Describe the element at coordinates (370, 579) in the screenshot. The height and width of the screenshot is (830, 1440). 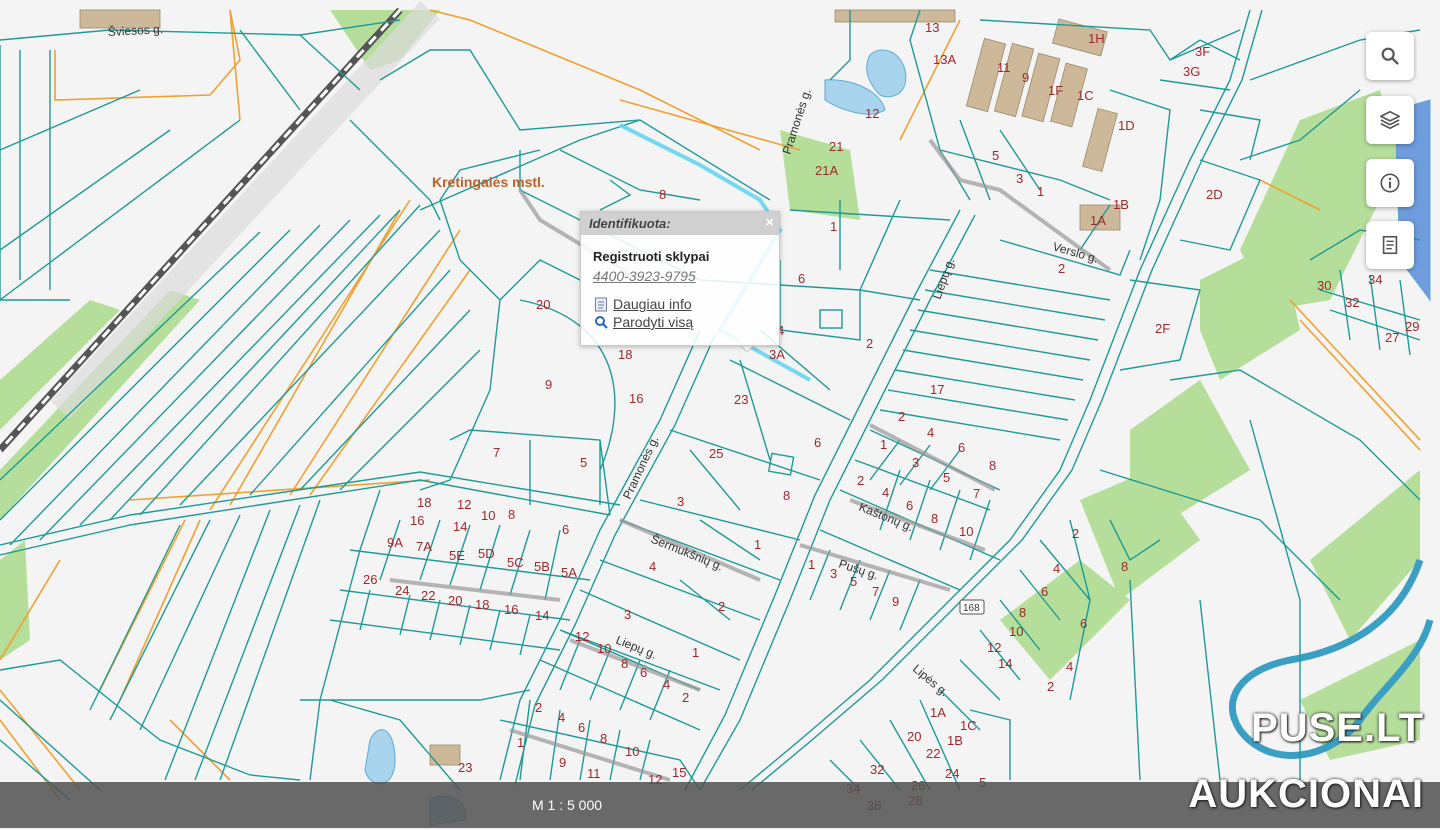
I see `parcel-number: 26` at that location.